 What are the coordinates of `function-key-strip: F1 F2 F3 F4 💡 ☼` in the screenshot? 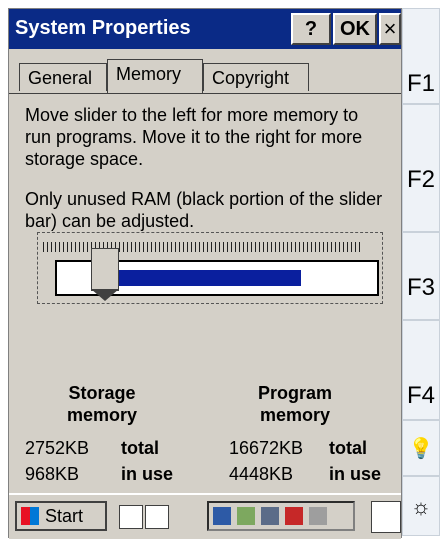 It's located at (421, 272).